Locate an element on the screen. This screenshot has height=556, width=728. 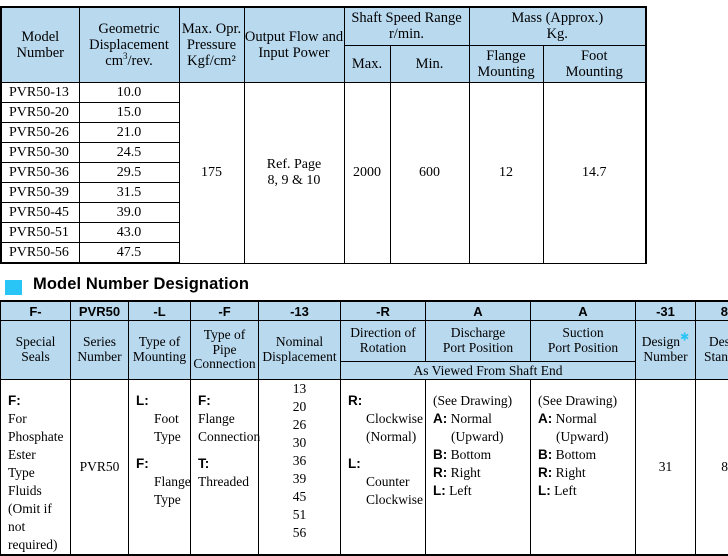
col-geometric-line3-unit: cm3/rev. is located at coordinates (128, 61).